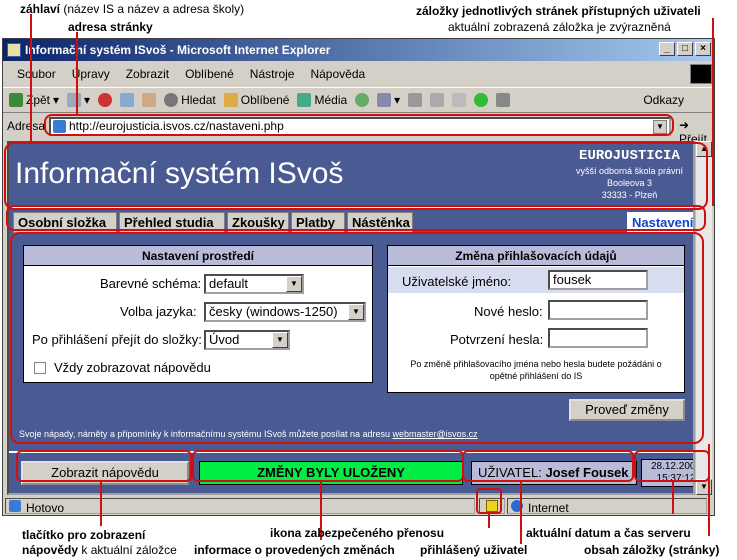  I want to click on back-arrow-icon, so click(16, 100).